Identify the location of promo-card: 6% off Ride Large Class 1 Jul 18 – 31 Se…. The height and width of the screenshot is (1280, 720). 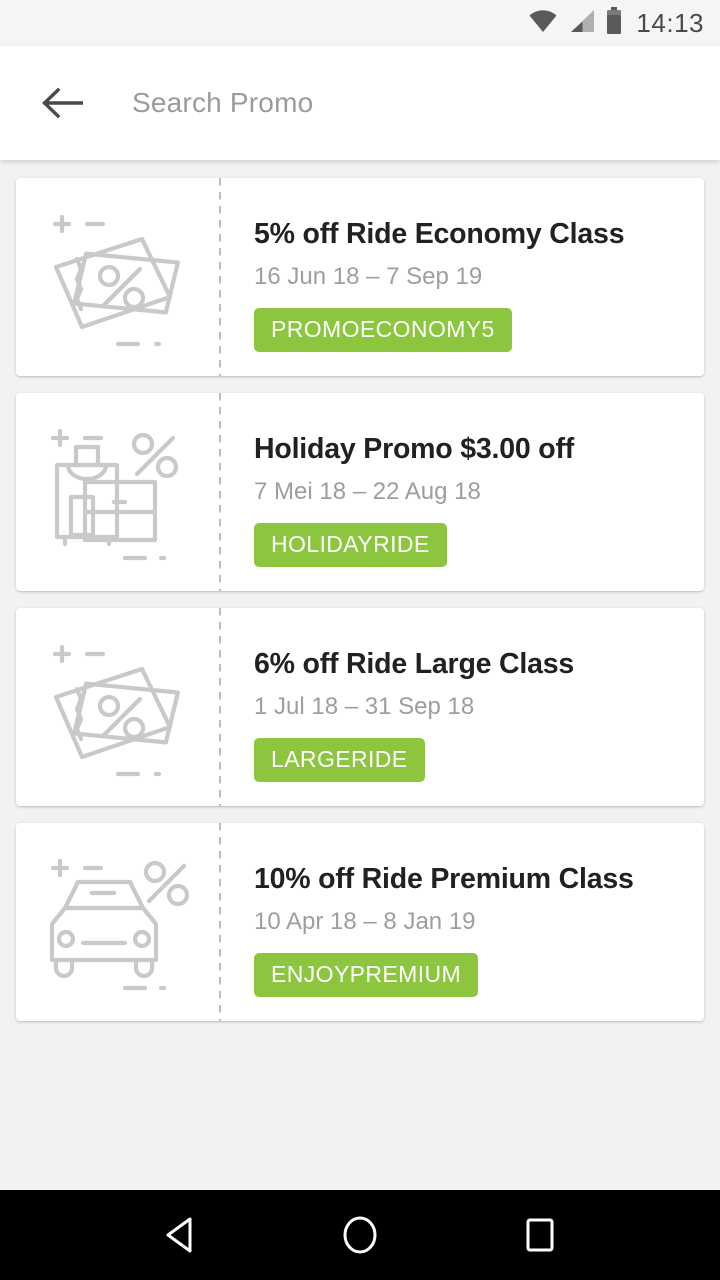
(360, 707).